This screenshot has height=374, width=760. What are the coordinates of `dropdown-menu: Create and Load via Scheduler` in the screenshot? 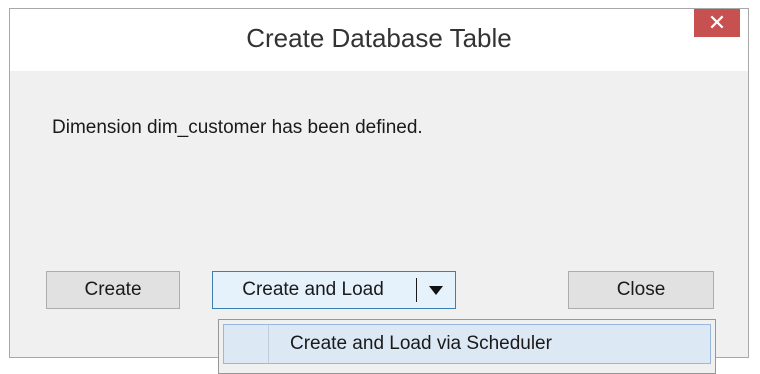 It's located at (467, 346).